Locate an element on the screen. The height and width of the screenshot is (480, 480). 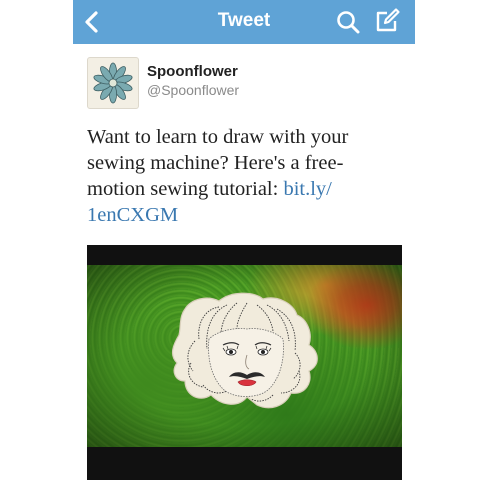
author-handle: @Spoonflower is located at coordinates (193, 90).